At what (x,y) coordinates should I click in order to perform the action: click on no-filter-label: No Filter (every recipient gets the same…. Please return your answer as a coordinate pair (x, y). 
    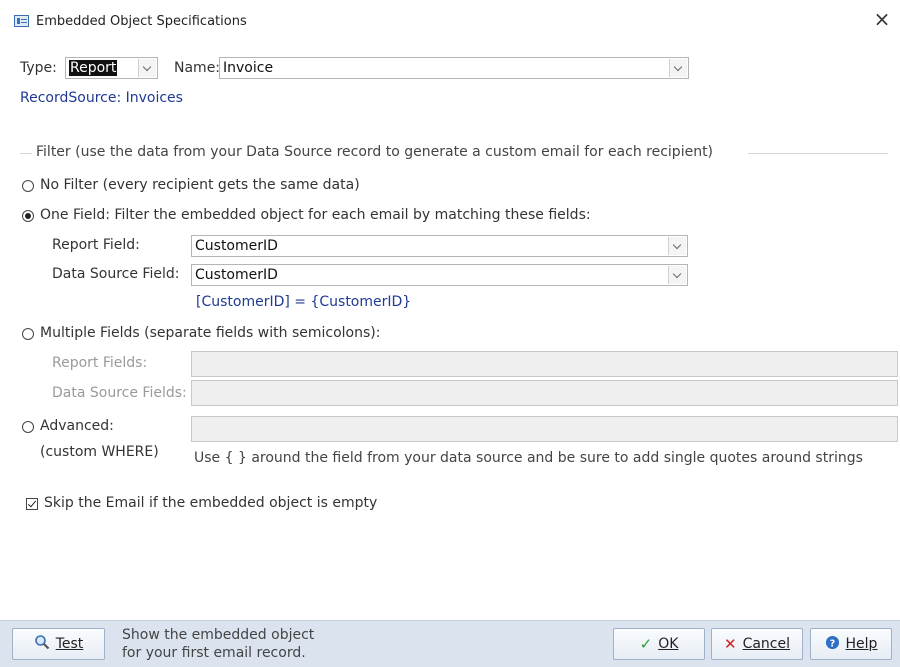
    Looking at the image, I should click on (200, 185).